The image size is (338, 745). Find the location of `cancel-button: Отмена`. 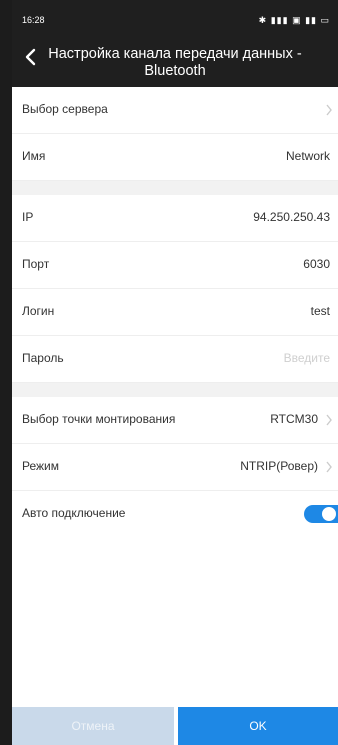

cancel-button: Отмена is located at coordinates (93, 726).